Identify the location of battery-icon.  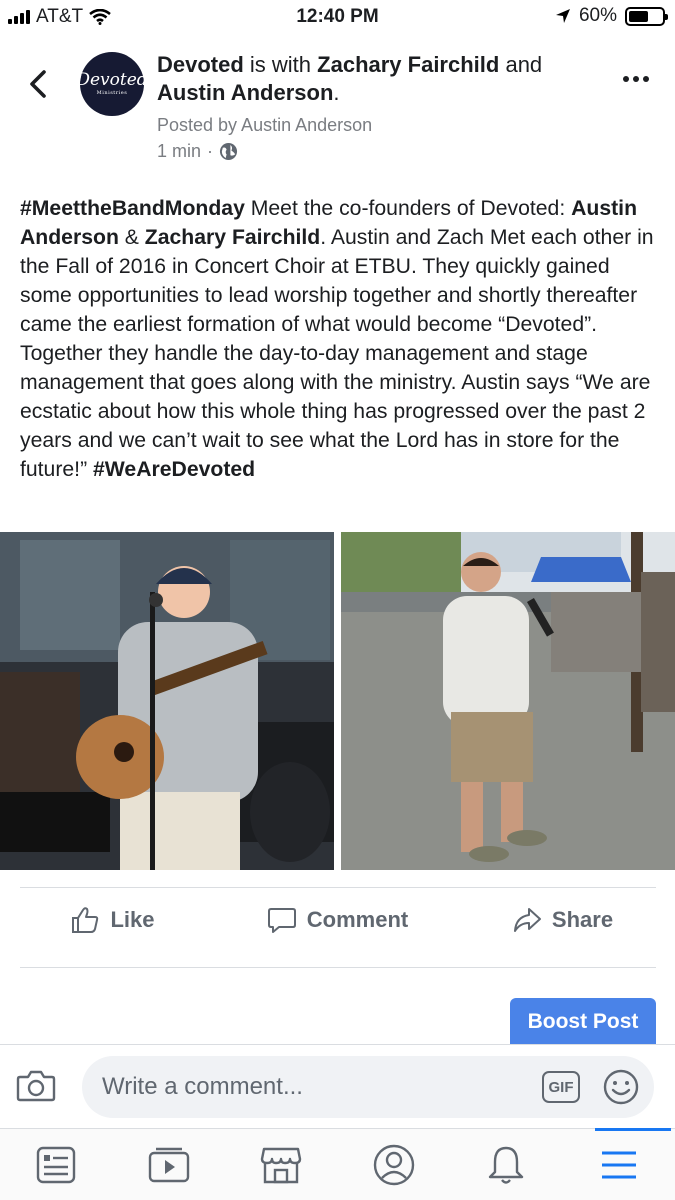
(646, 16).